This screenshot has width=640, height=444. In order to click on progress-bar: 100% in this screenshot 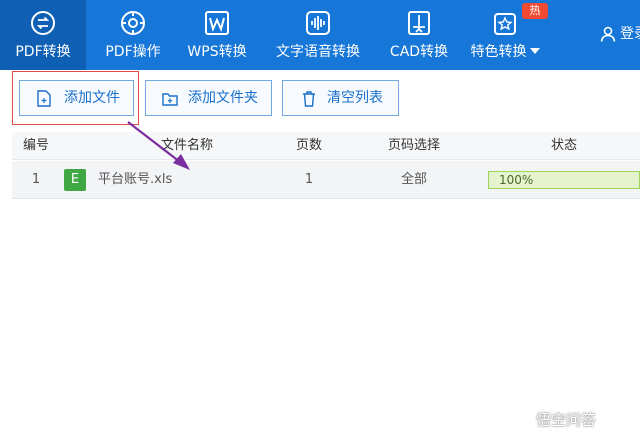, I will do `click(564, 180)`.